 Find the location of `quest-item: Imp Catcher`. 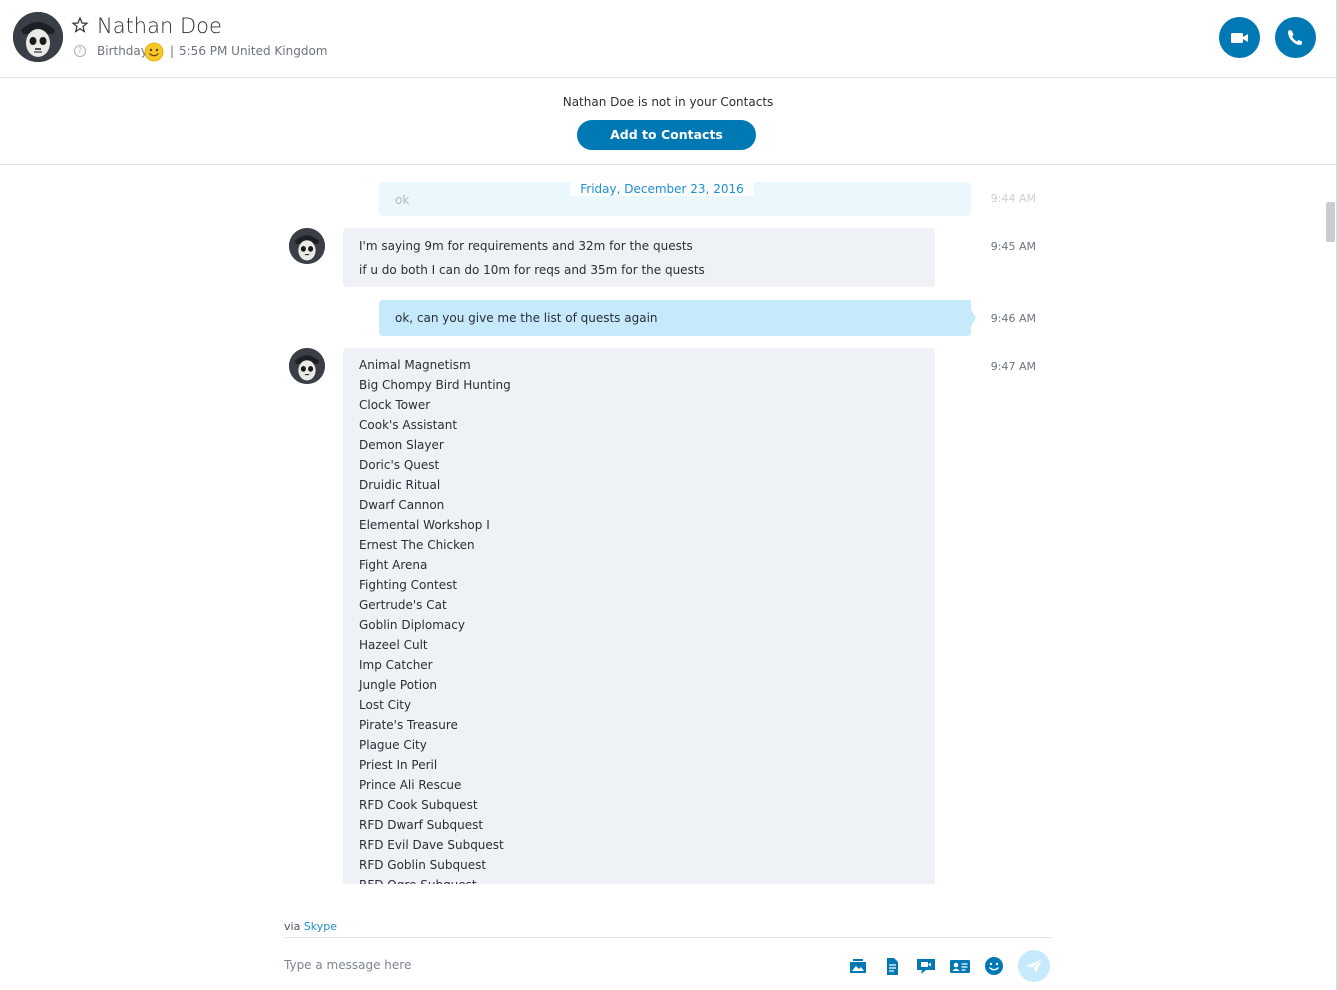

quest-item: Imp Catcher is located at coordinates (396, 665).